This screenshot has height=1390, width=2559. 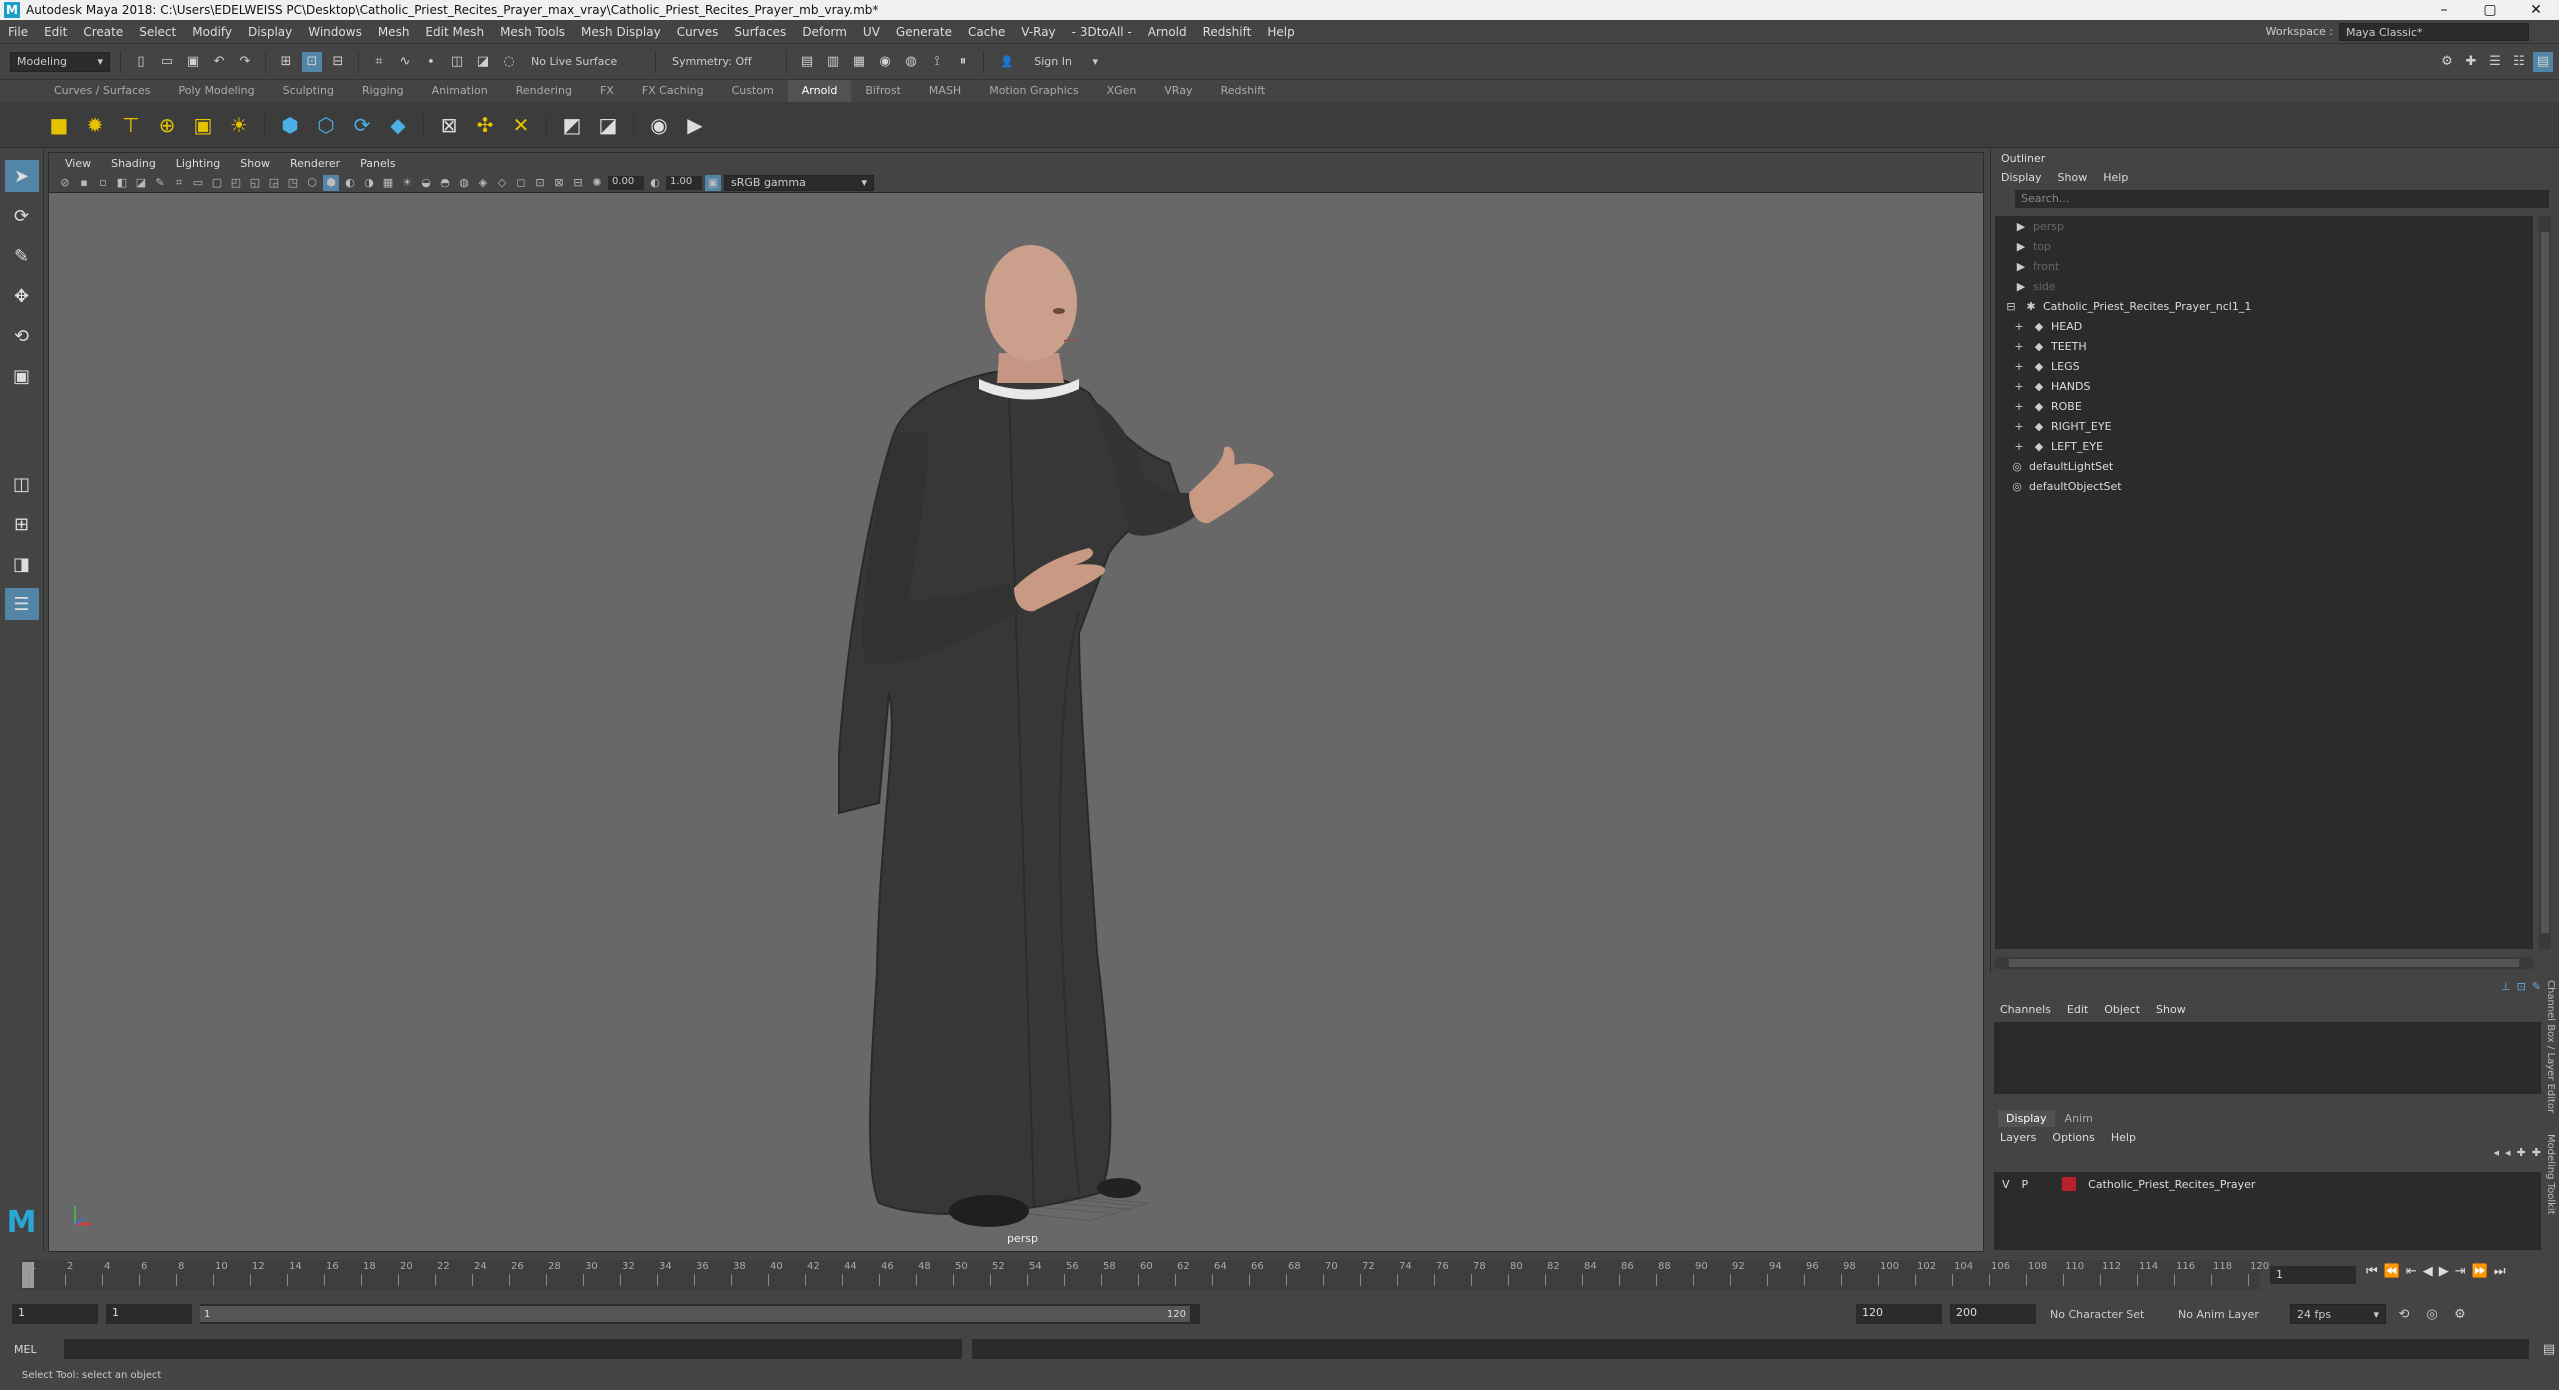 I want to click on outliner-item: ▶ persp, so click(x=2264, y=226).